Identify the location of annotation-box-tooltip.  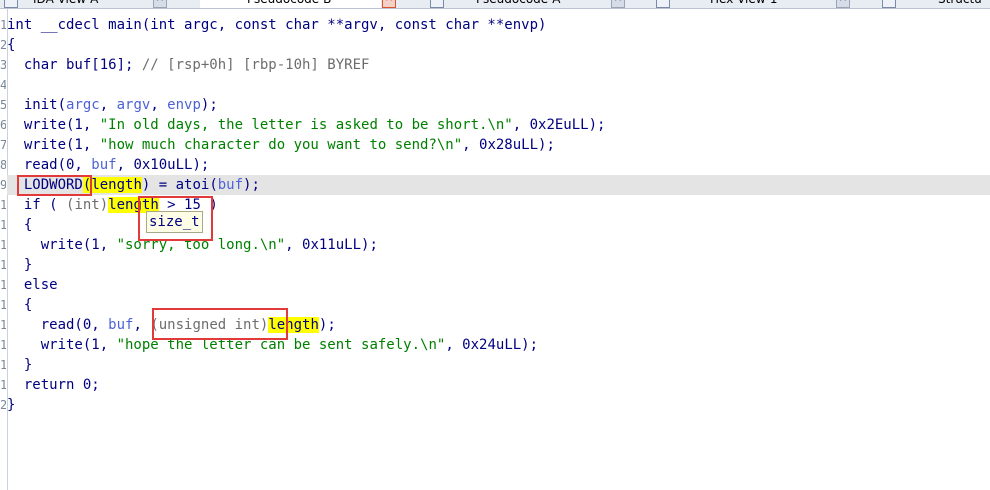
(175, 218).